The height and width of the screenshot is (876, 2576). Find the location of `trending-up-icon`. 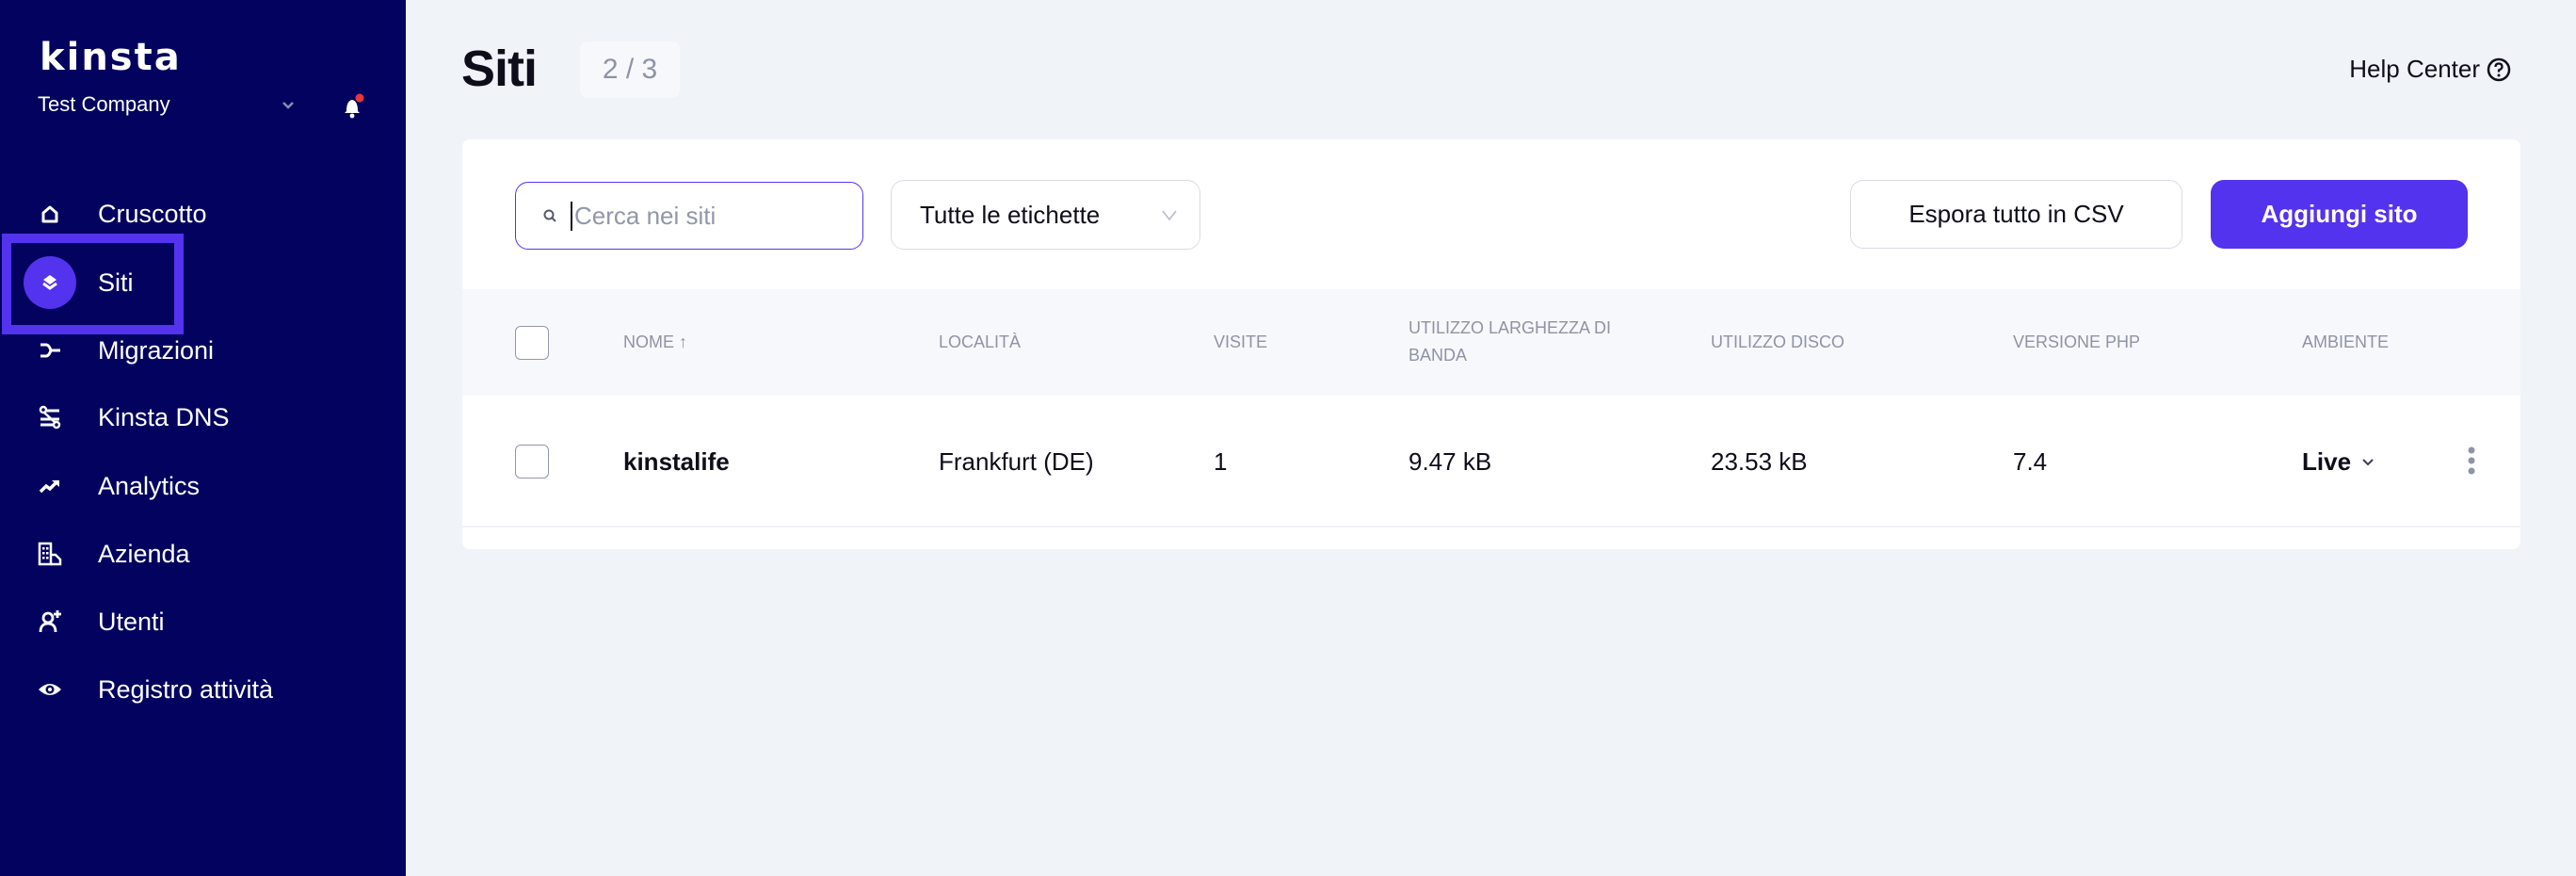

trending-up-icon is located at coordinates (50, 486).